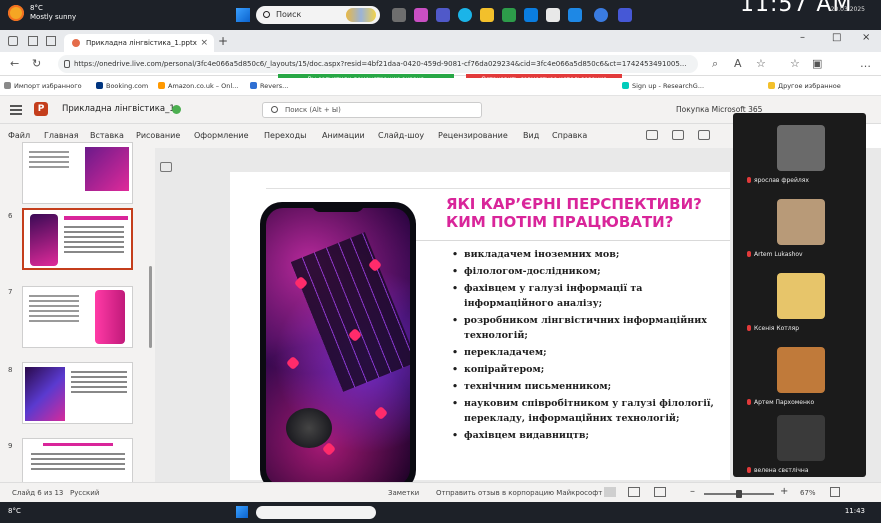 This screenshot has width=881, height=523. What do you see at coordinates (42, 13) in the screenshot?
I see `weather-widget: 8°C Mostly sunny` at bounding box center [42, 13].